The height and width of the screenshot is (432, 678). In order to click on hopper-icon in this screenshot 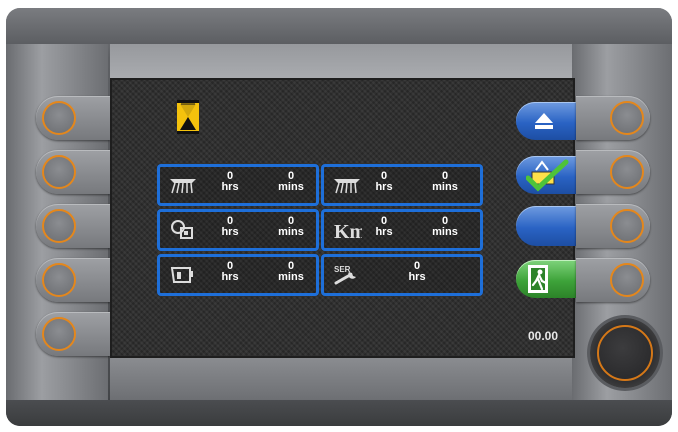, I will do `click(181, 275)`.